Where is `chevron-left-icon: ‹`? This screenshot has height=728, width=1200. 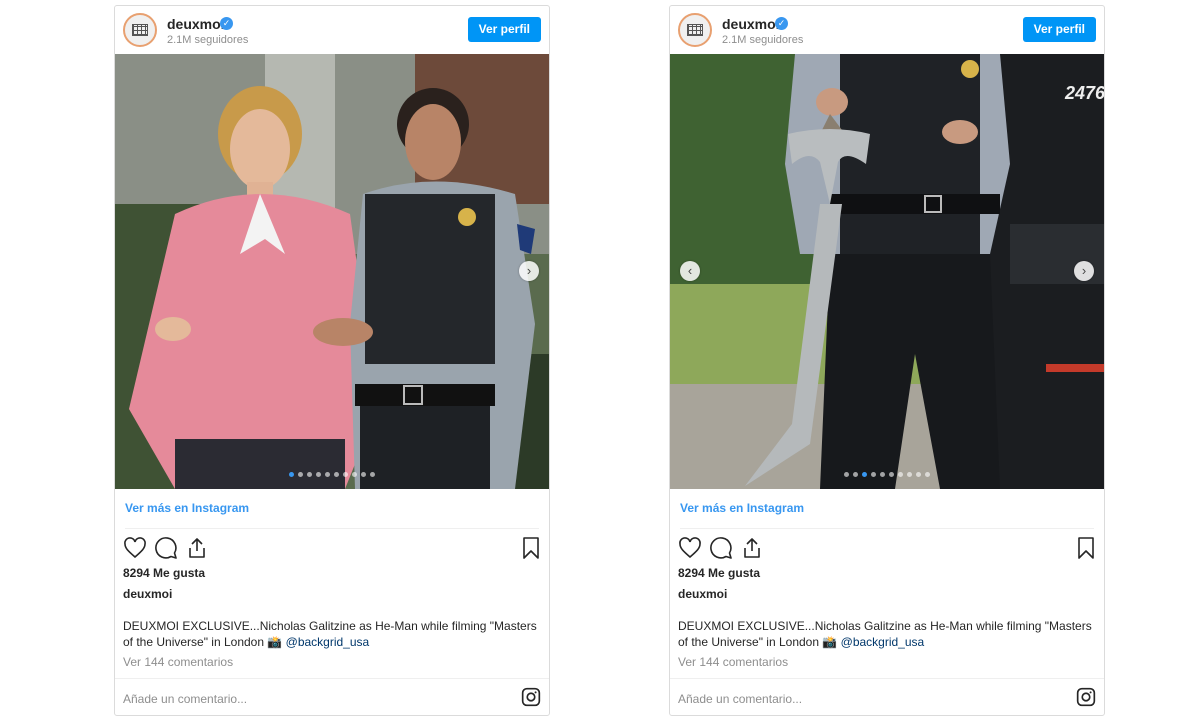
chevron-left-icon: ‹ is located at coordinates (690, 271).